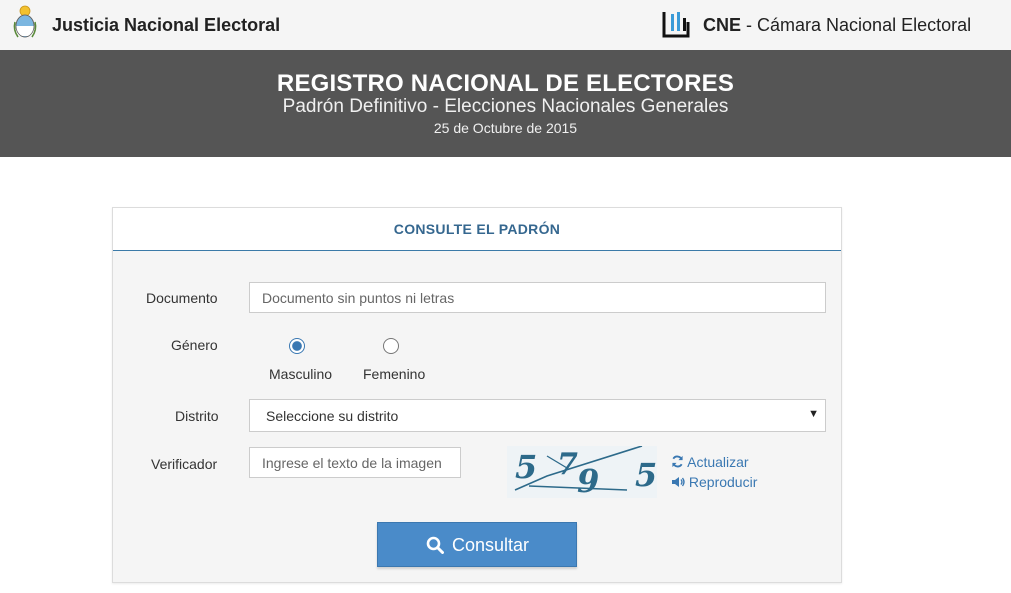 The width and height of the screenshot is (1011, 593). What do you see at coordinates (537, 297) in the screenshot?
I see `documento-input` at bounding box center [537, 297].